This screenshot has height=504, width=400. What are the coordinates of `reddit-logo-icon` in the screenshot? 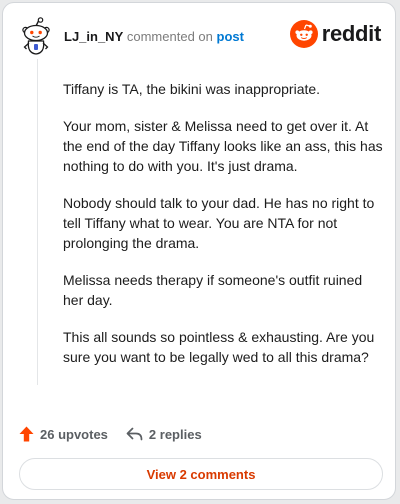 It's located at (303, 34).